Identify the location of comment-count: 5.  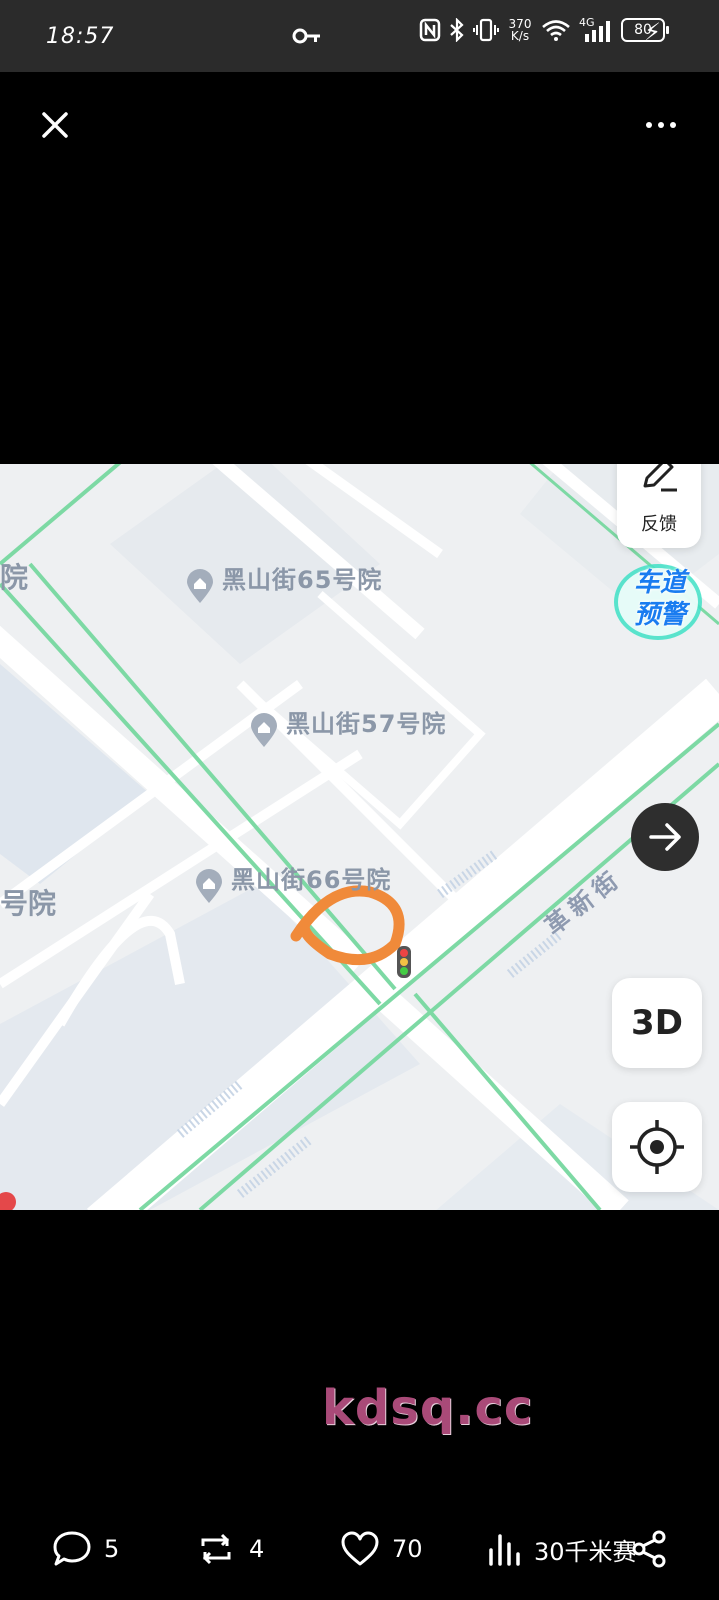
(112, 1549).